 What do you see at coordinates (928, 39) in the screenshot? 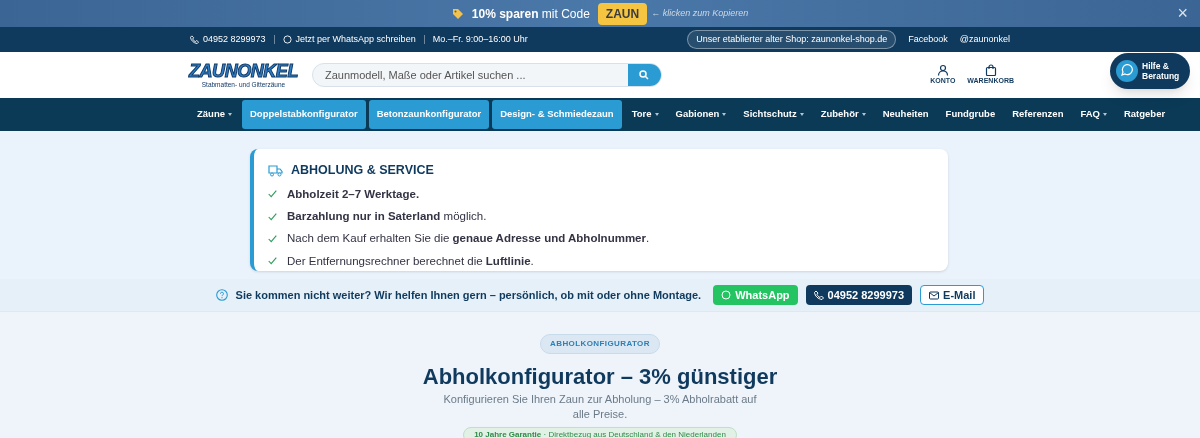
I see `facebook-link: Facebook` at bounding box center [928, 39].